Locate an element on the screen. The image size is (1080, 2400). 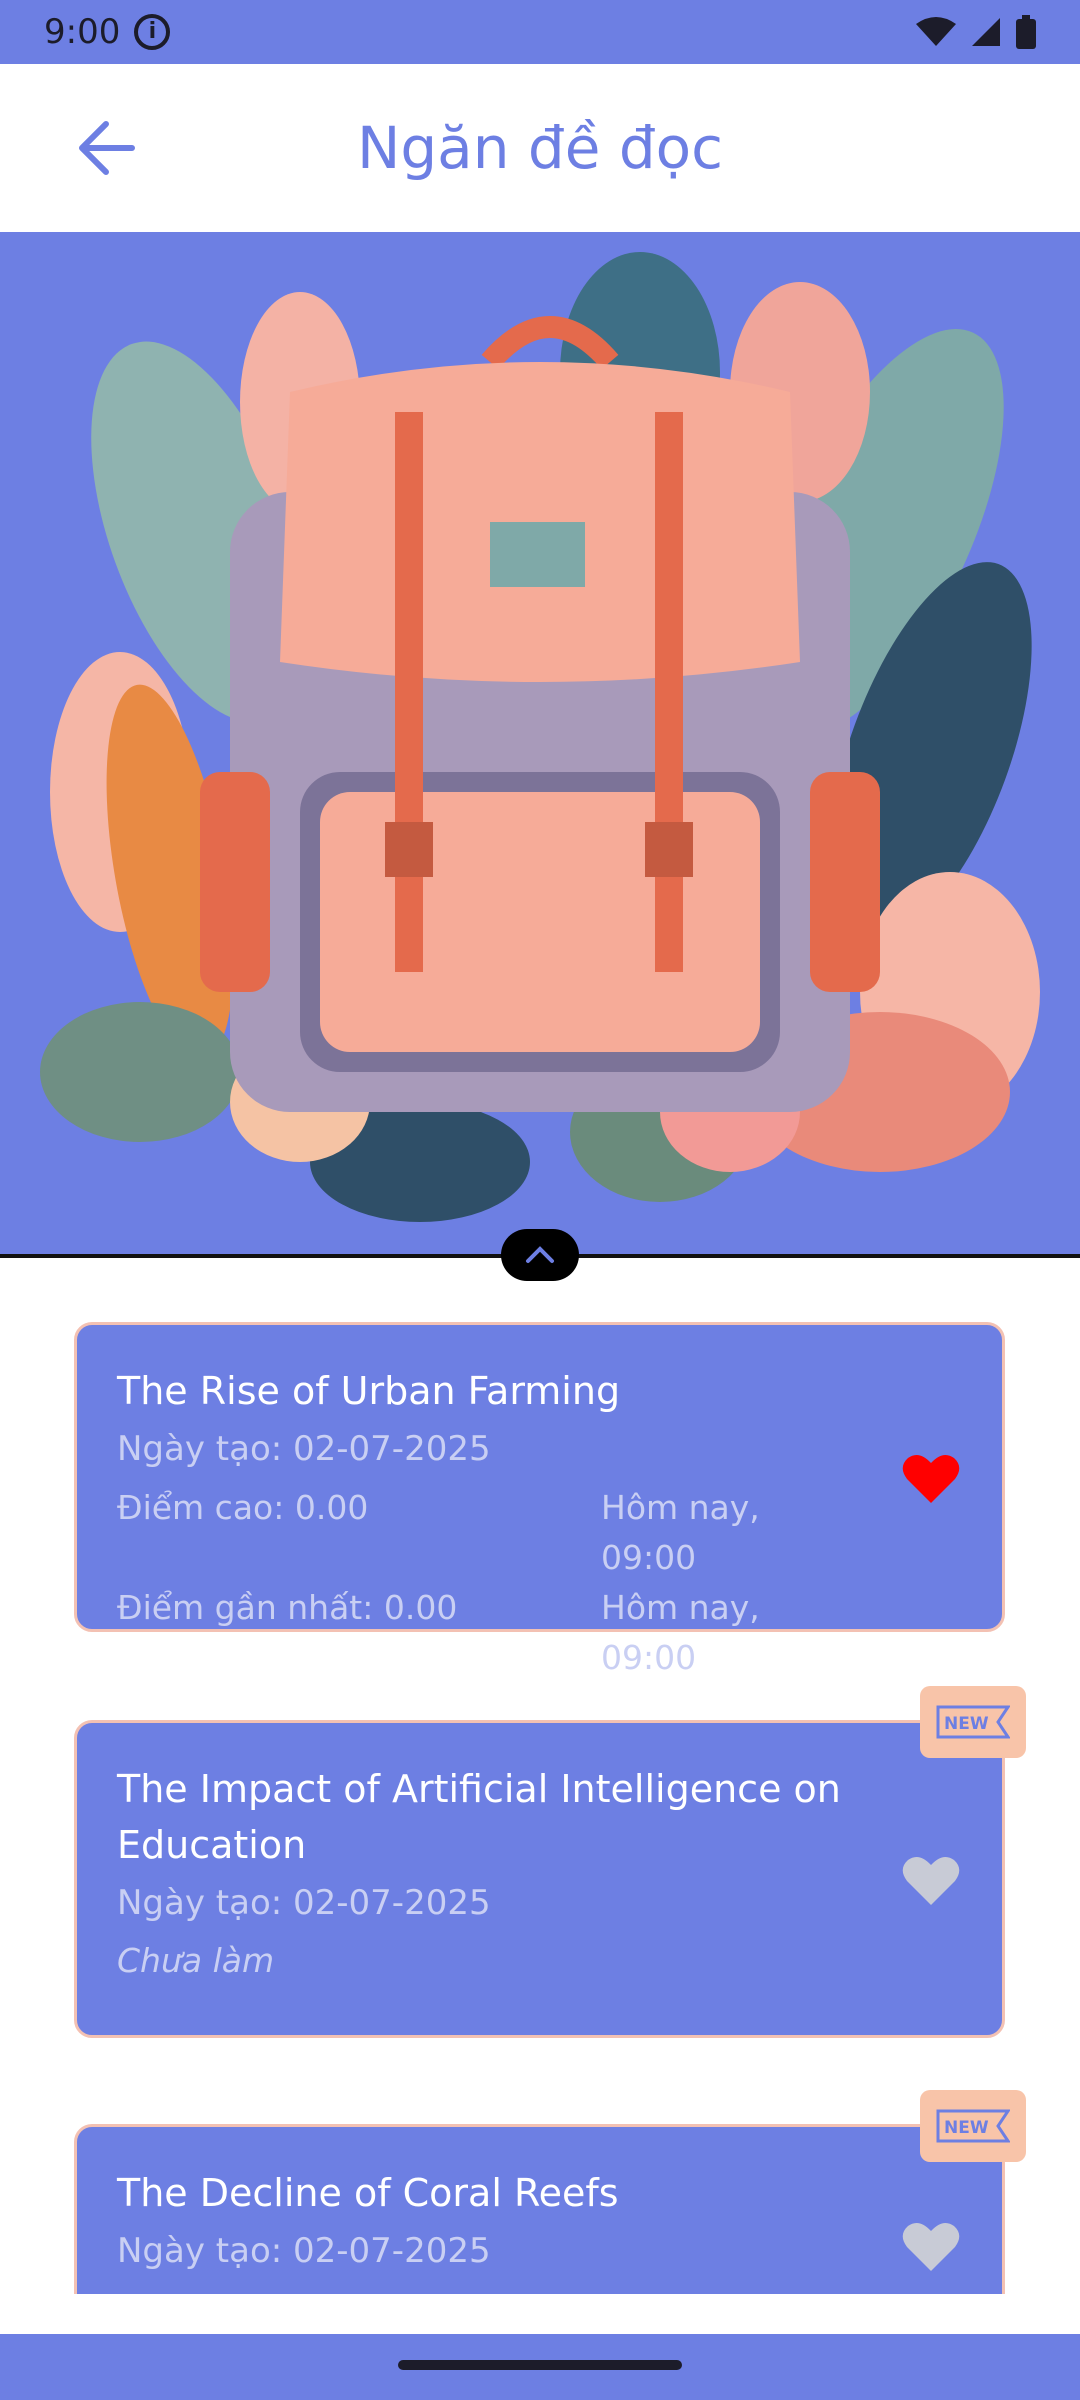
home-indicator is located at coordinates (540, 2365).